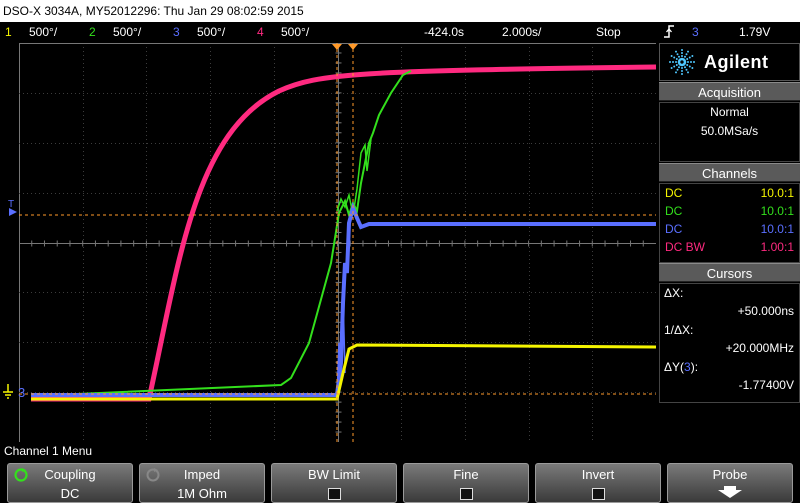 Image resolution: width=800 pixels, height=503 pixels. What do you see at coordinates (730, 483) in the screenshot?
I see `probe-softkey: Probe` at bounding box center [730, 483].